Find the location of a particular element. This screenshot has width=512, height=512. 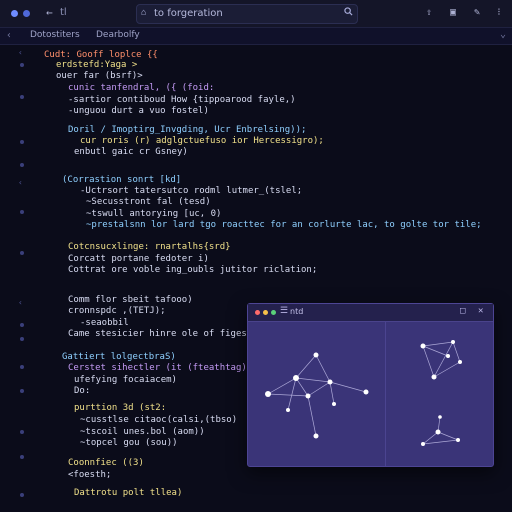

code-line: ~cusstlse citaoc(calsi,(tbso) is located at coordinates (158, 420).